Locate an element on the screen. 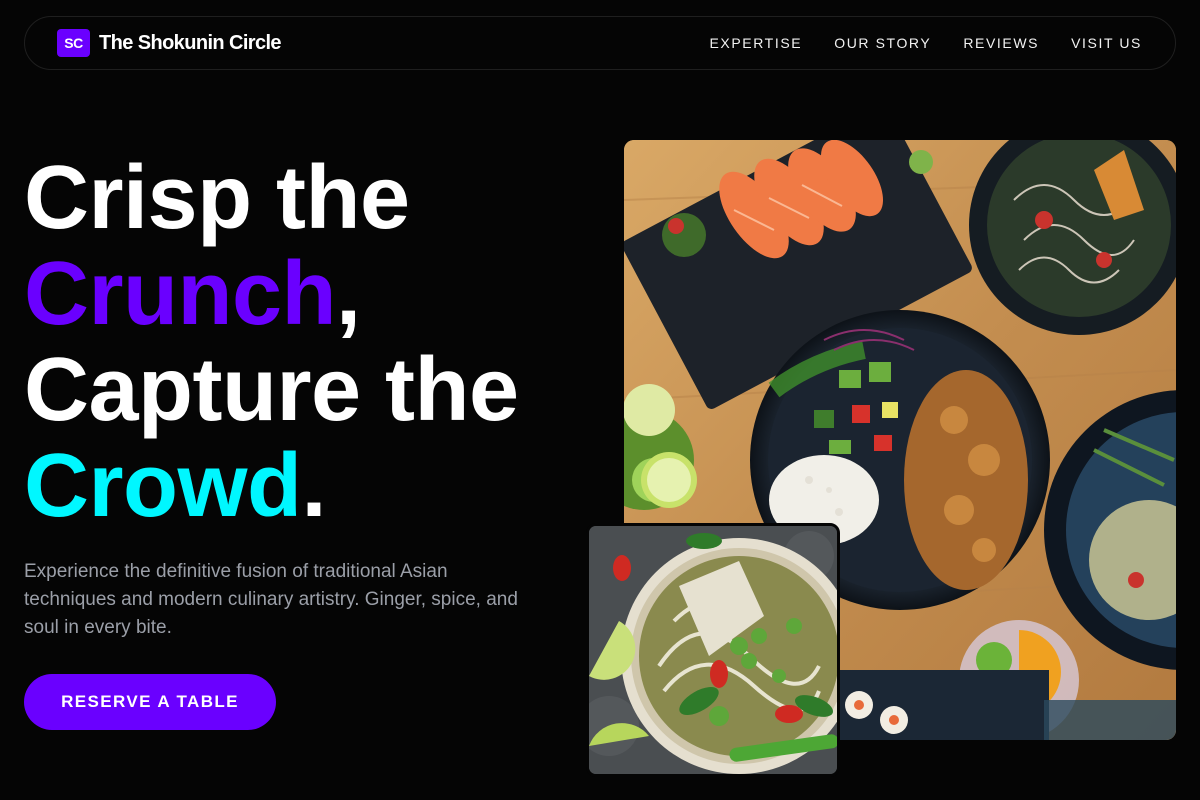 The image size is (1200, 800). inset-food-photo is located at coordinates (713, 650).